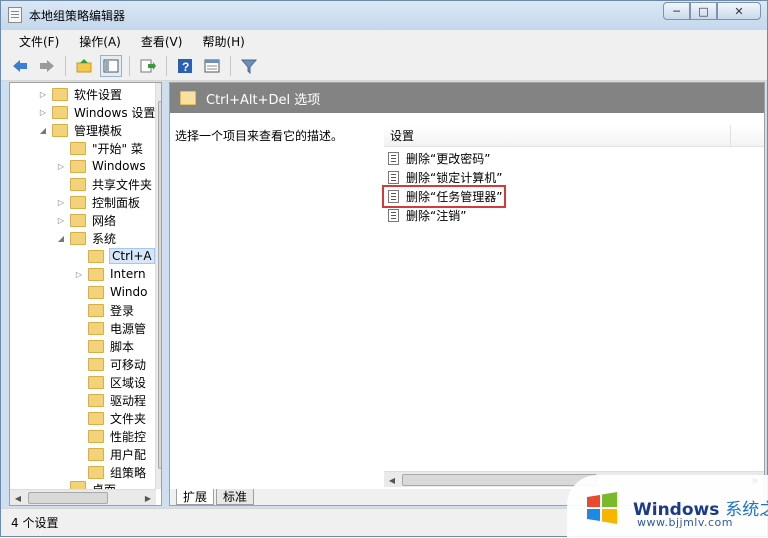 Image resolution: width=768 pixels, height=538 pixels. What do you see at coordinates (703, 11) in the screenshot?
I see `maximize-button: □` at bounding box center [703, 11].